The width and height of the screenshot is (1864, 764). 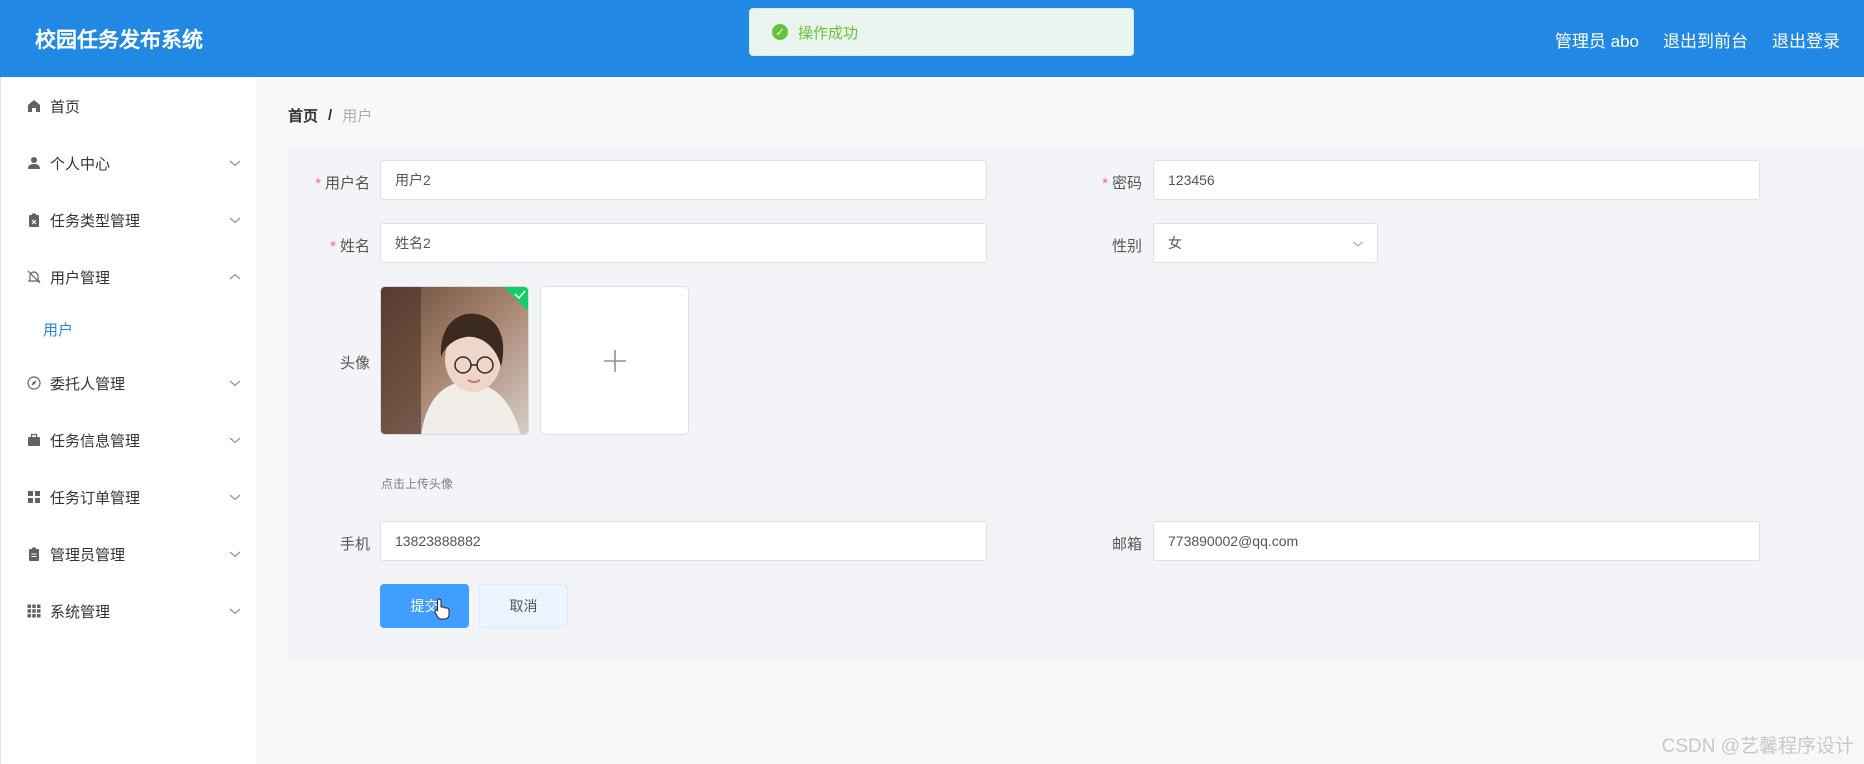 I want to click on gender-selected-value: 女, so click(x=1175, y=243).